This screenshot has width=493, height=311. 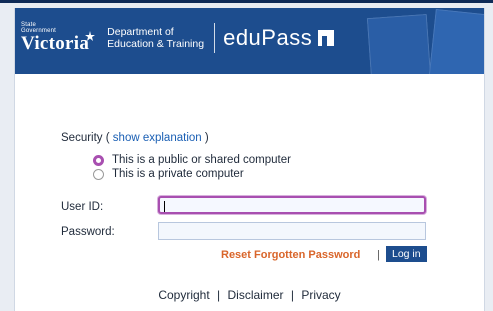 I want to click on password-label: Password:, so click(x=88, y=232).